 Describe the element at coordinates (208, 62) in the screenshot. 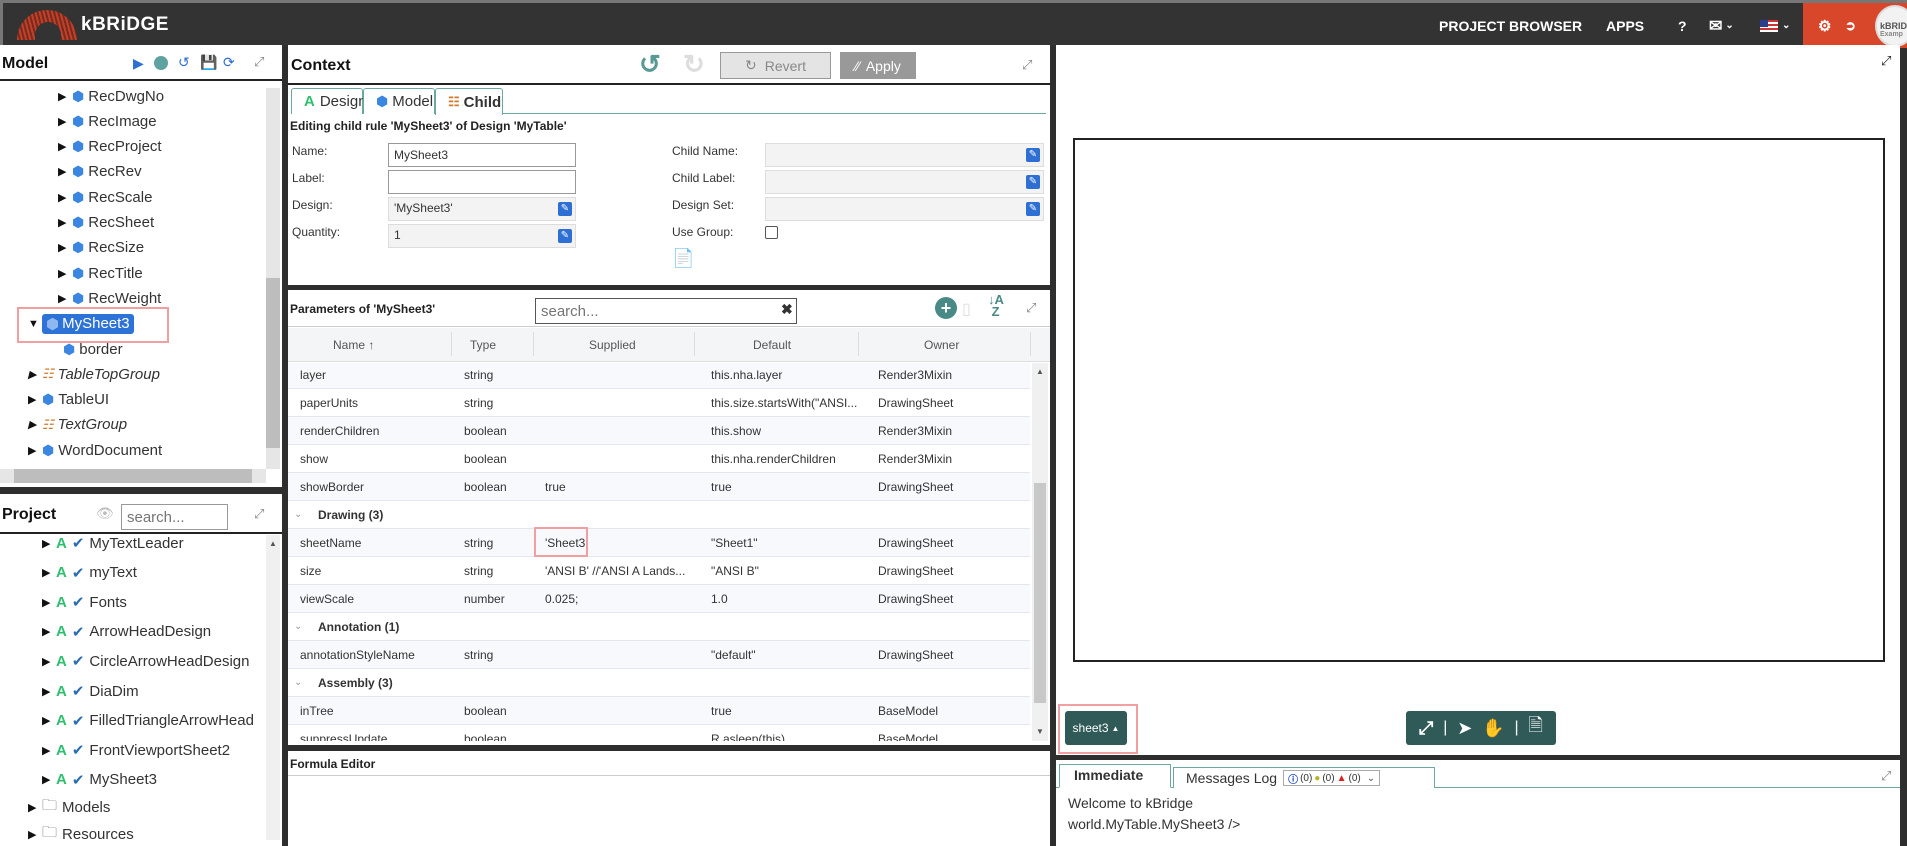

I see `save-icon: 💾` at that location.